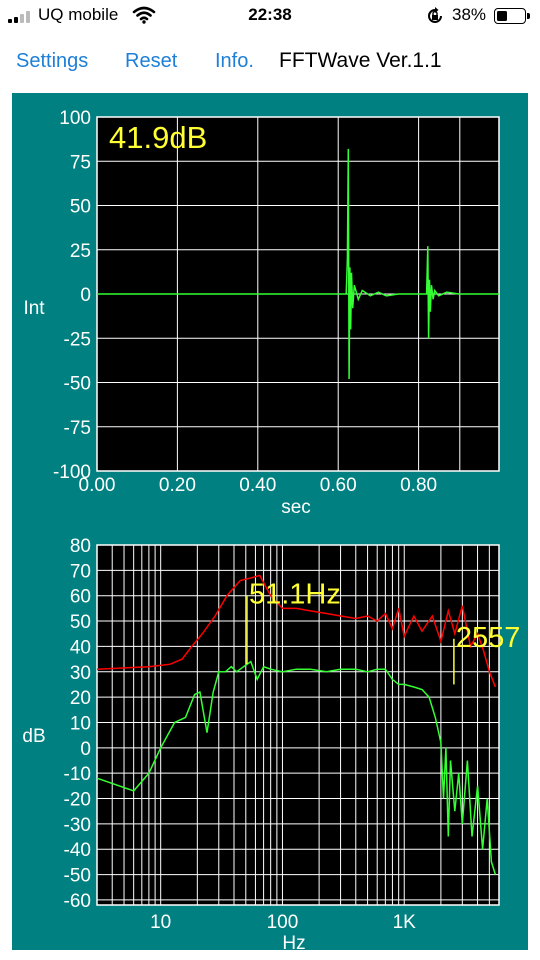 The image size is (540, 960). Describe the element at coordinates (80, 251) in the screenshot. I see `wave-y-tick-label: 25` at that location.